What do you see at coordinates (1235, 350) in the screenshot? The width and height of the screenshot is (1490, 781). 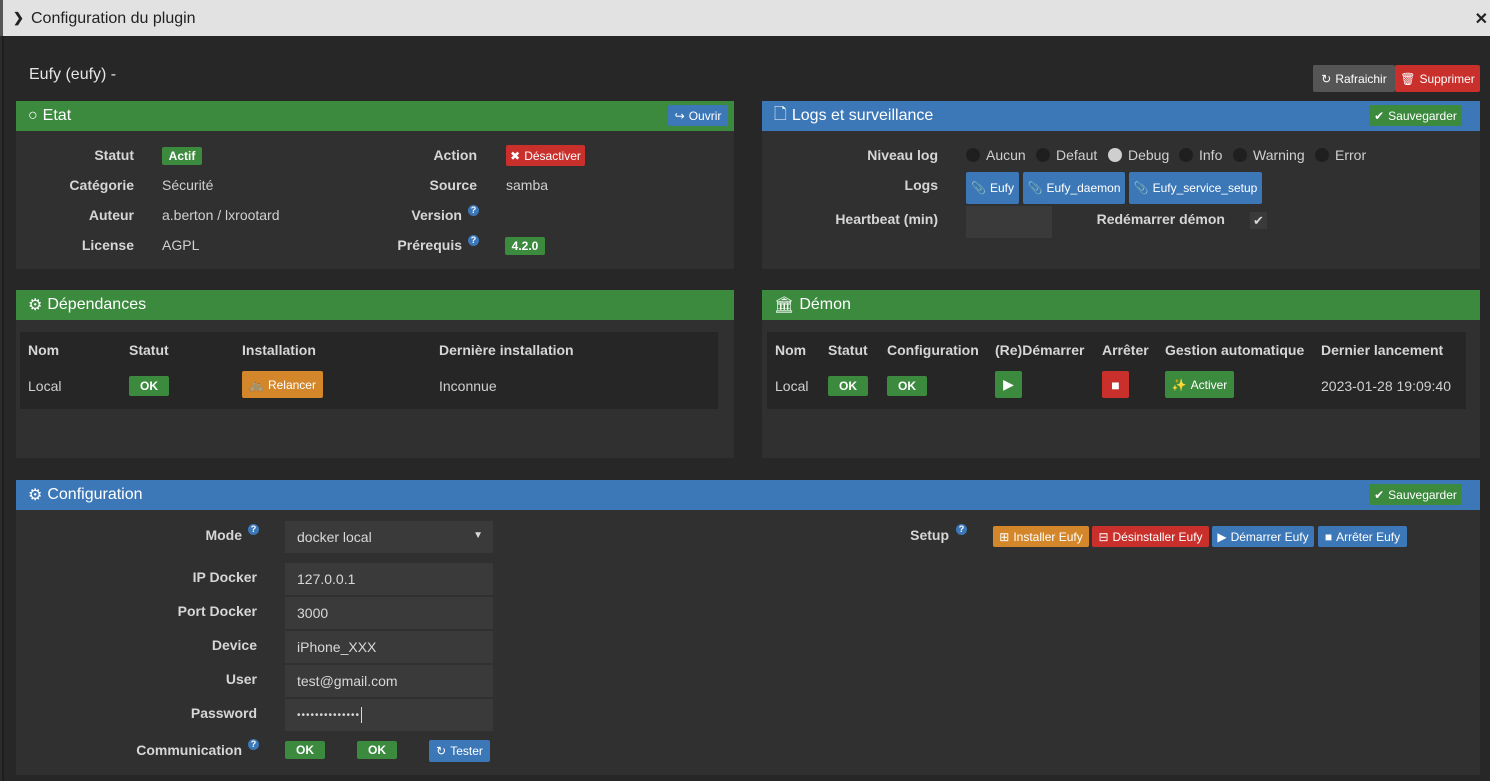 I see `demon-header-gestion: Gestion automatique` at bounding box center [1235, 350].